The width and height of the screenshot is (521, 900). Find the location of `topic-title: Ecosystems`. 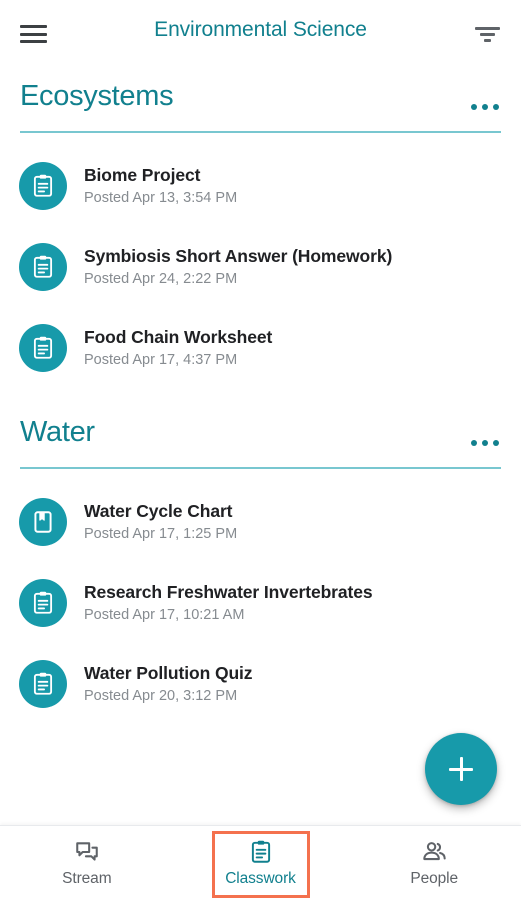

topic-title: Ecosystems is located at coordinates (97, 96).